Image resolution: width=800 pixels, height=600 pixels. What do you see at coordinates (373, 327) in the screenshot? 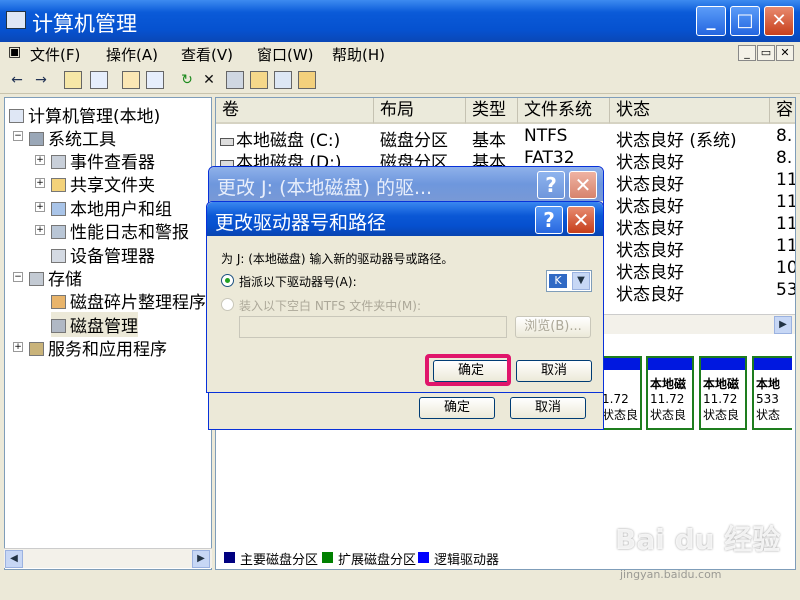
I see `mount-path-input` at bounding box center [373, 327].